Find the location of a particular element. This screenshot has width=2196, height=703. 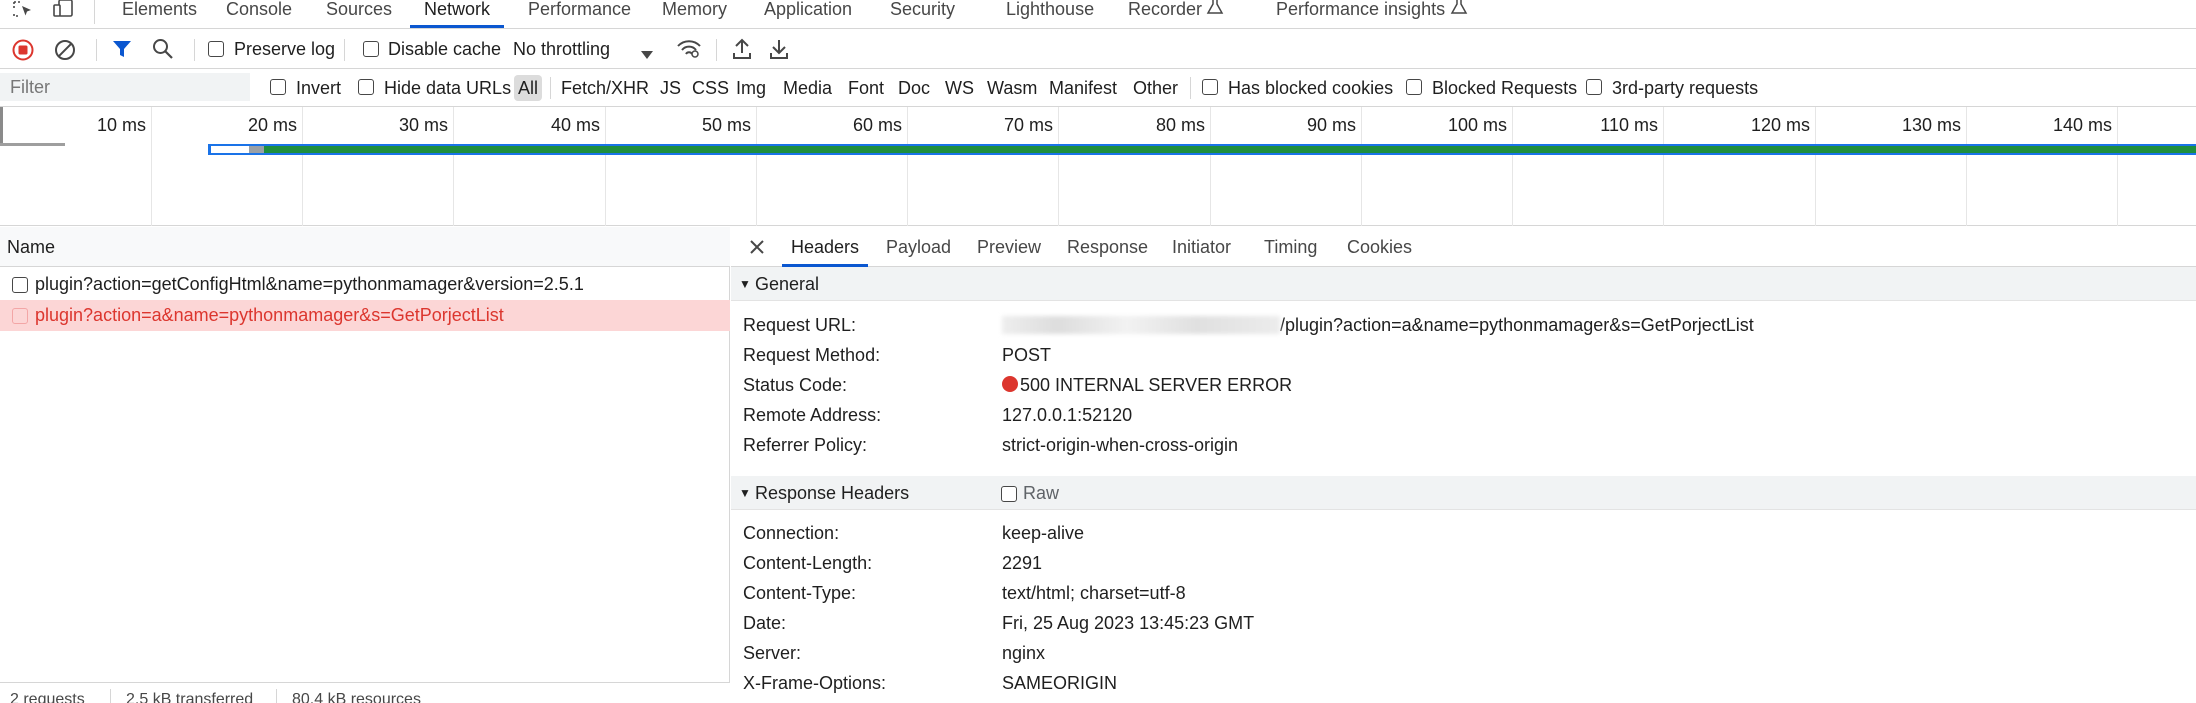

third-party-requests-checkbox is located at coordinates (1594, 87).